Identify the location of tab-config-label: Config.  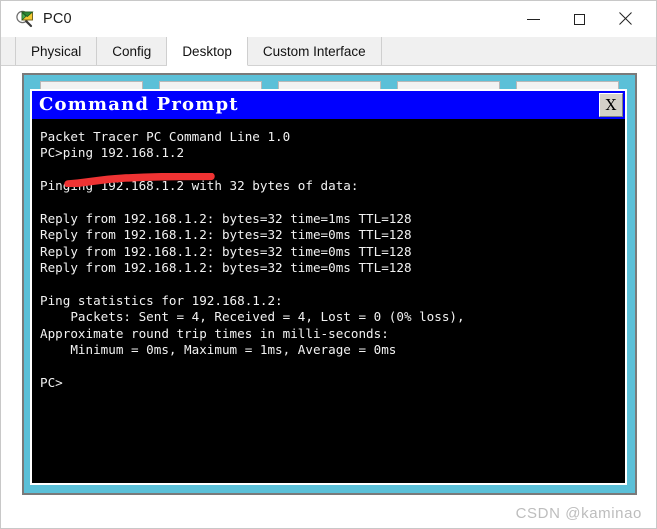
(132, 51).